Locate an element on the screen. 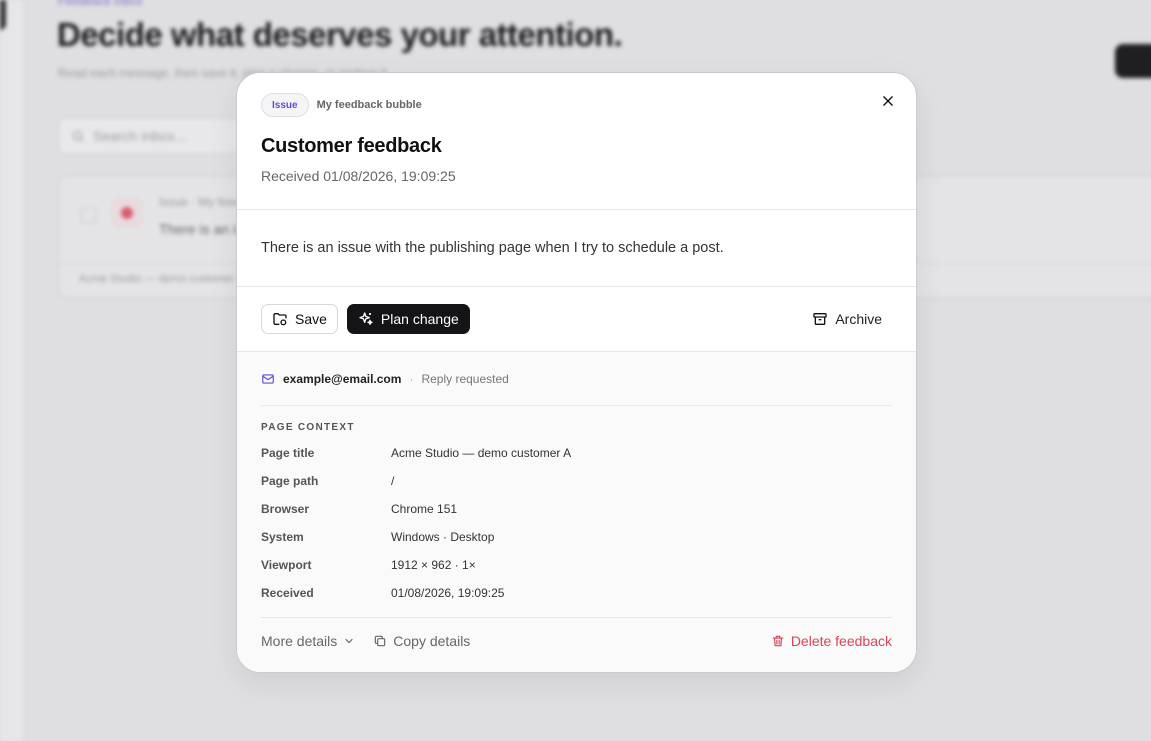 This screenshot has width=1151, height=741. chevron-down-icon is located at coordinates (349, 641).